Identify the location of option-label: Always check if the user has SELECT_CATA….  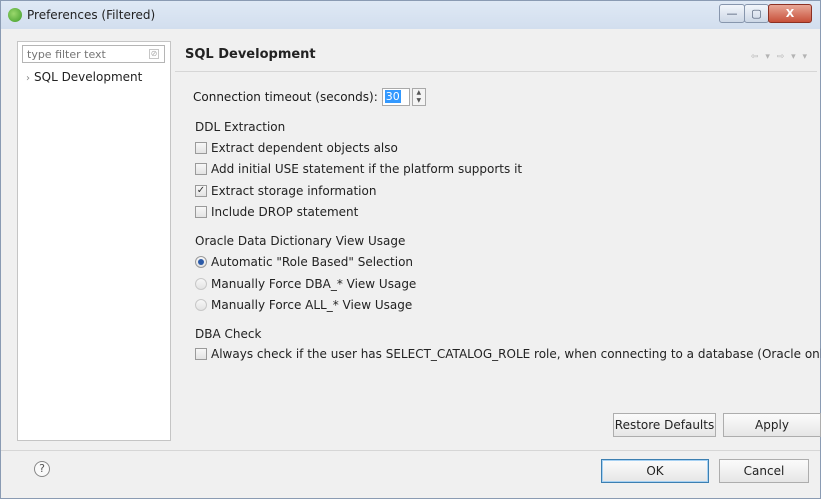
(516, 354).